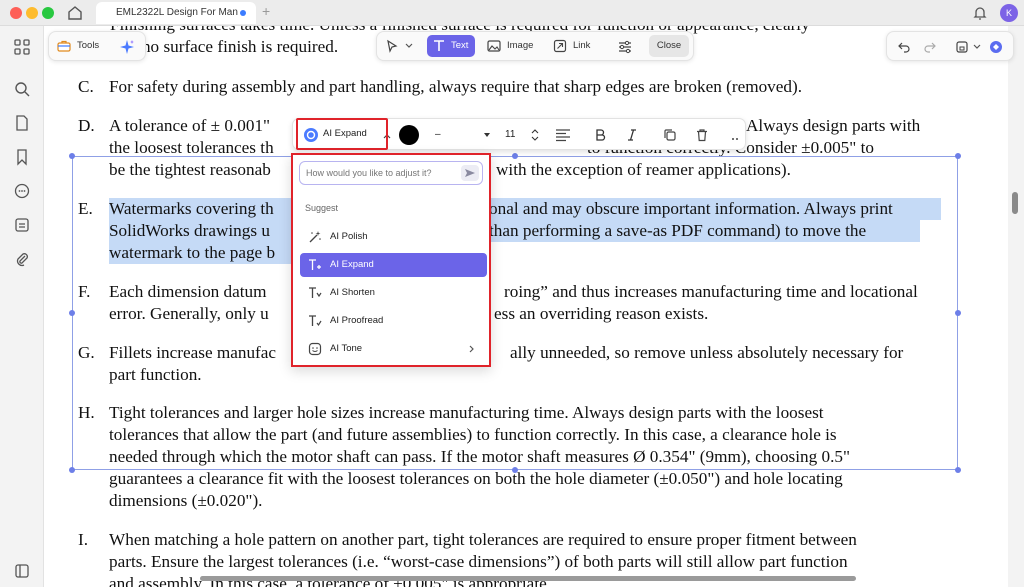 The image size is (1024, 587). What do you see at coordinates (980, 13) in the screenshot?
I see `bell-icon` at bounding box center [980, 13].